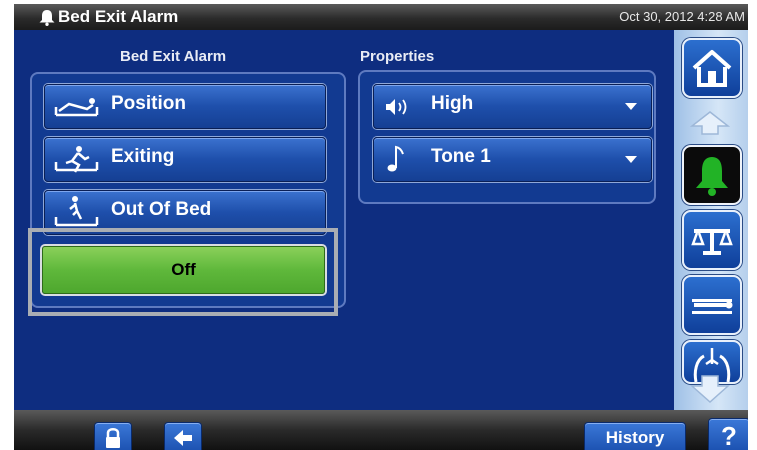  I want to click on volume-value: High, so click(452, 103).